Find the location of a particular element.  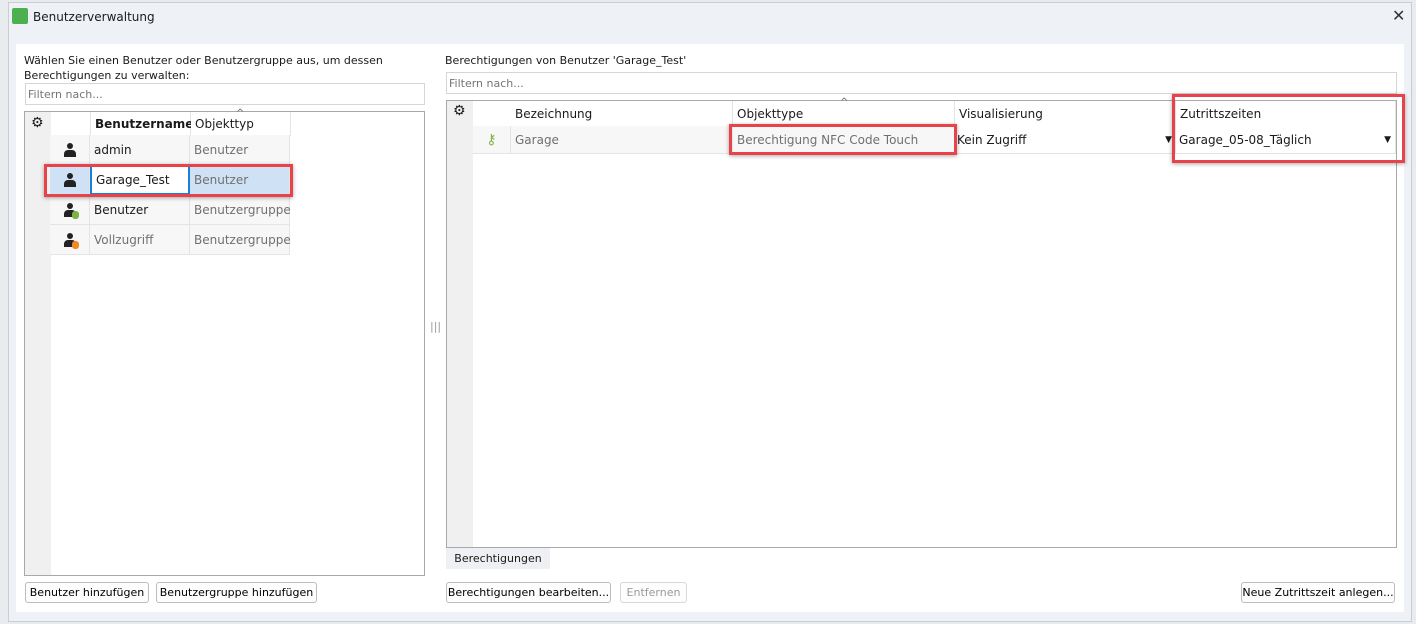

user-icon is located at coordinates (70, 150).